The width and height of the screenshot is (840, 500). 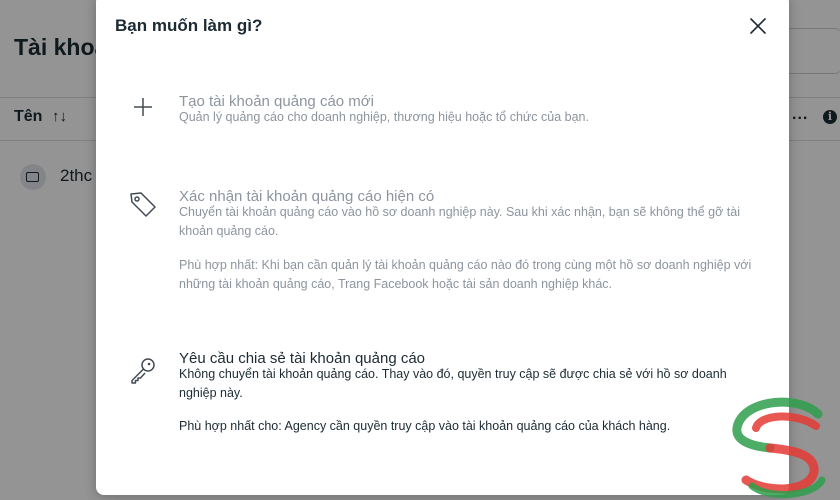 What do you see at coordinates (189, 25) in the screenshot?
I see `dialog-title: Bạn muốn làm gì?` at bounding box center [189, 25].